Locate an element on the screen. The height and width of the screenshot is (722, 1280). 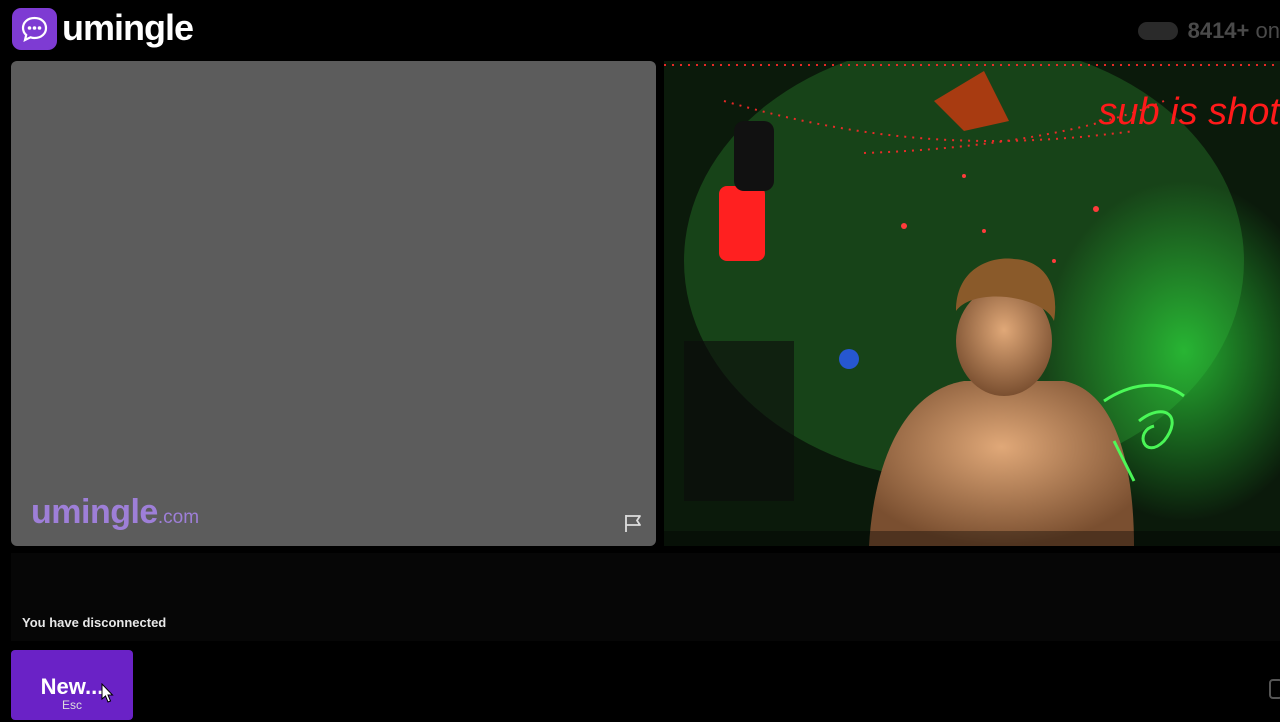
new-chat-button: New... Esc is located at coordinates (72, 685).